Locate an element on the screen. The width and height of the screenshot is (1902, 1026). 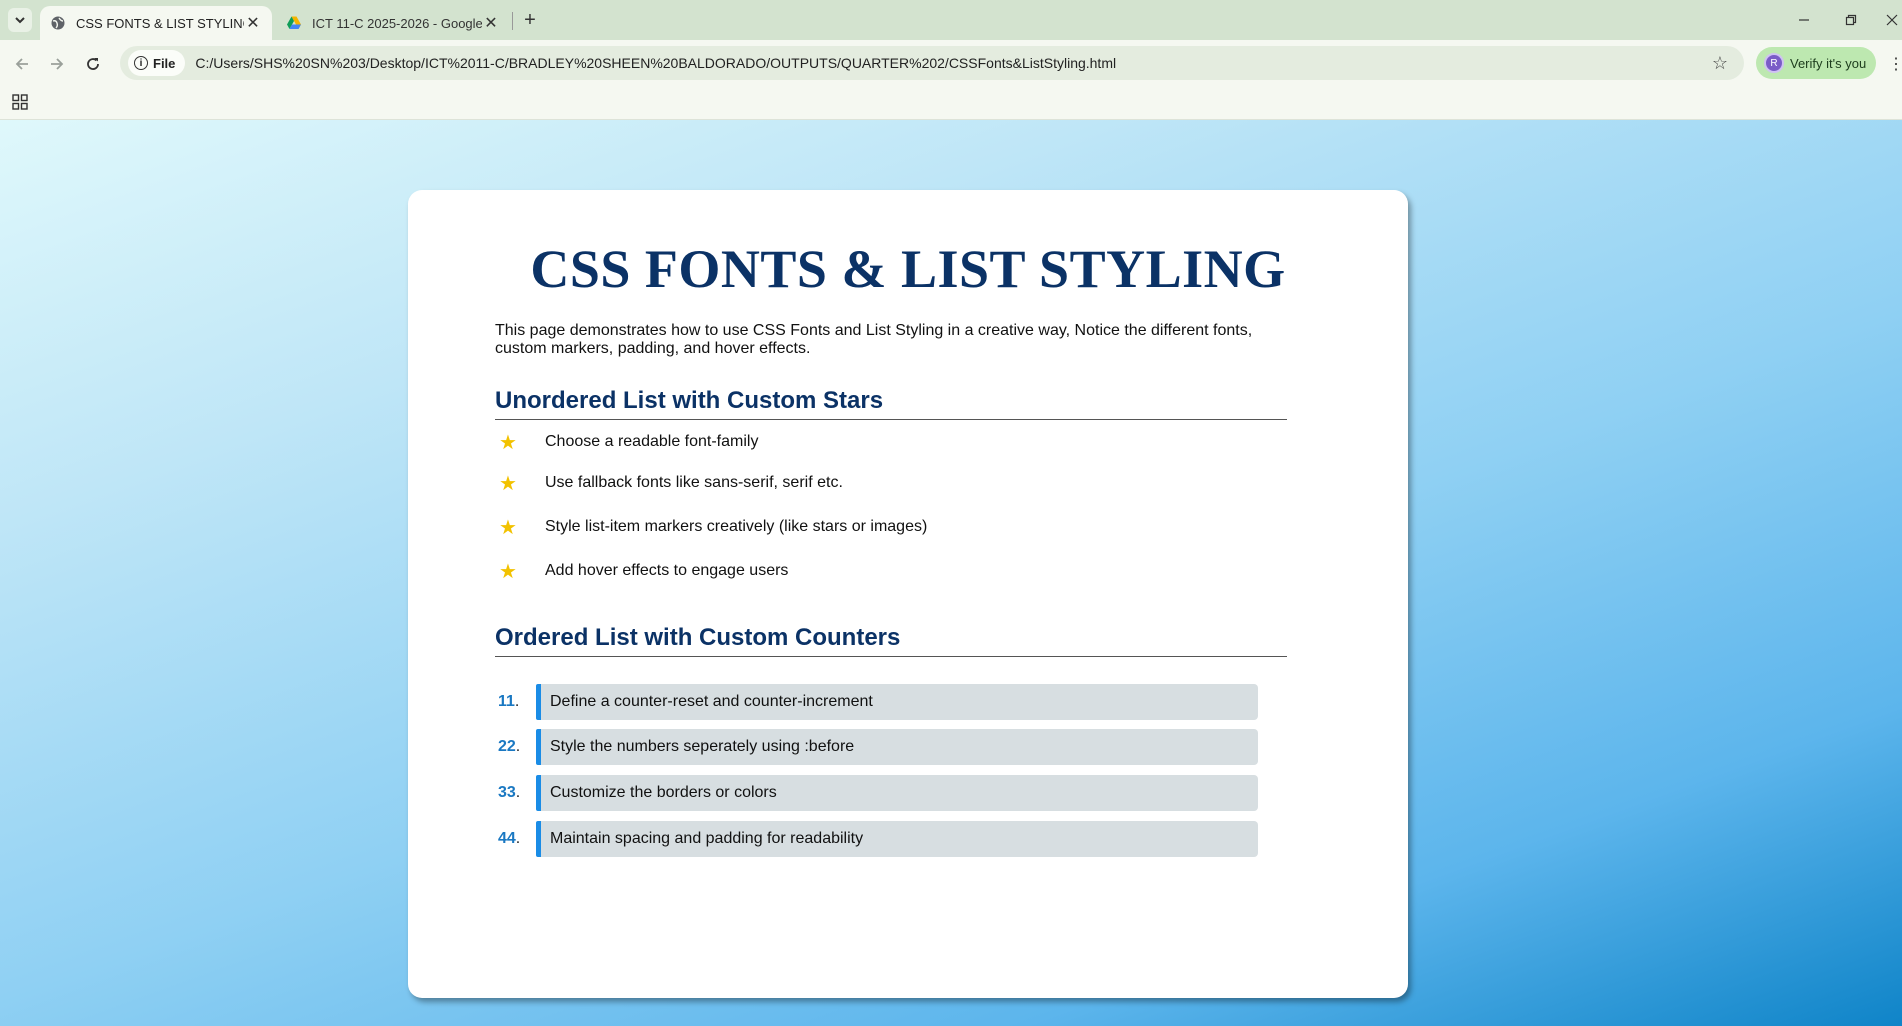
profile-verify-button: R Verify it's you is located at coordinates (1816, 63).